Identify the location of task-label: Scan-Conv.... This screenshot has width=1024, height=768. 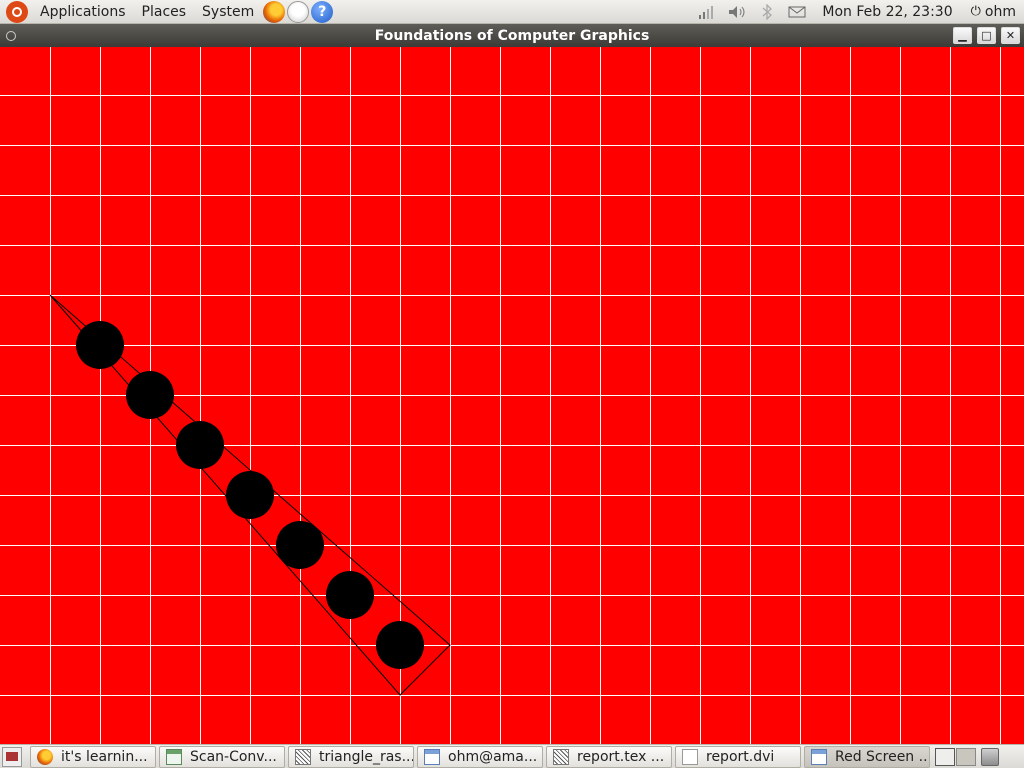
(233, 756).